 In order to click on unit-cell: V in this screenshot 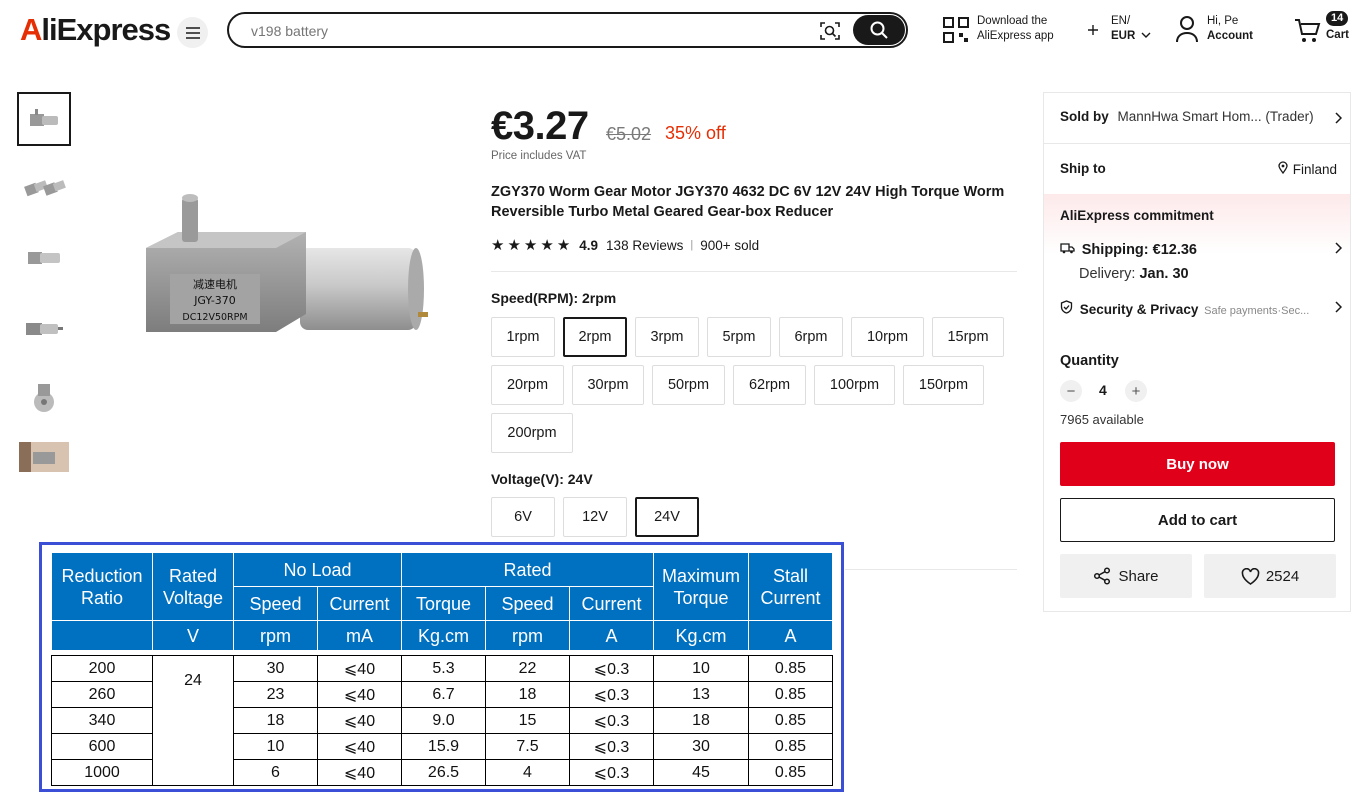, I will do `click(193, 635)`.